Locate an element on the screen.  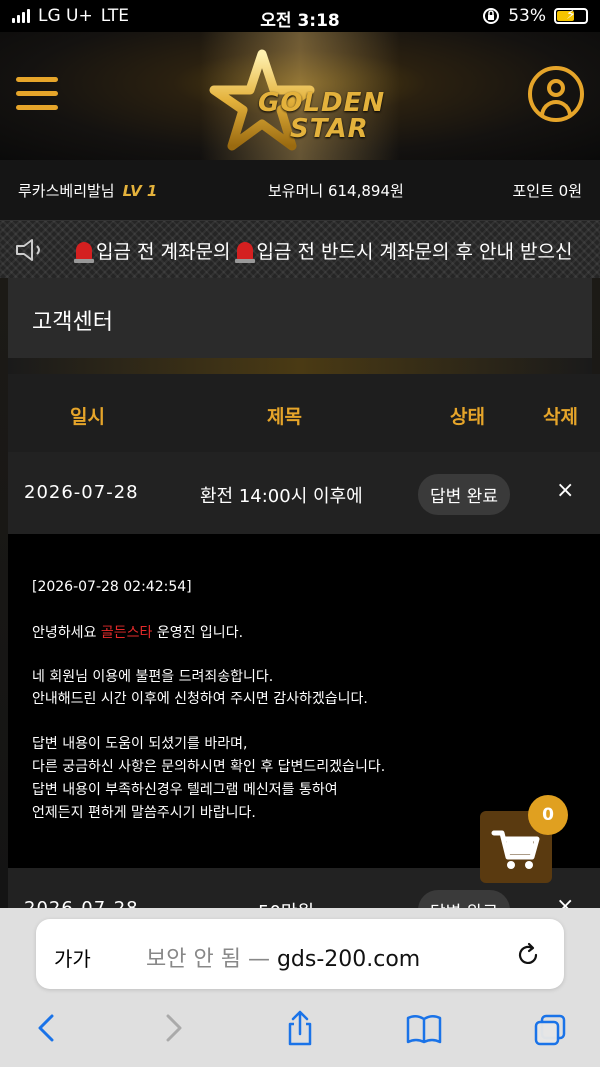
notice-text: 입금 전 계좌문의 입금 전 반드시 계좌문의 후 안내 받으신 is located at coordinates (323, 250).